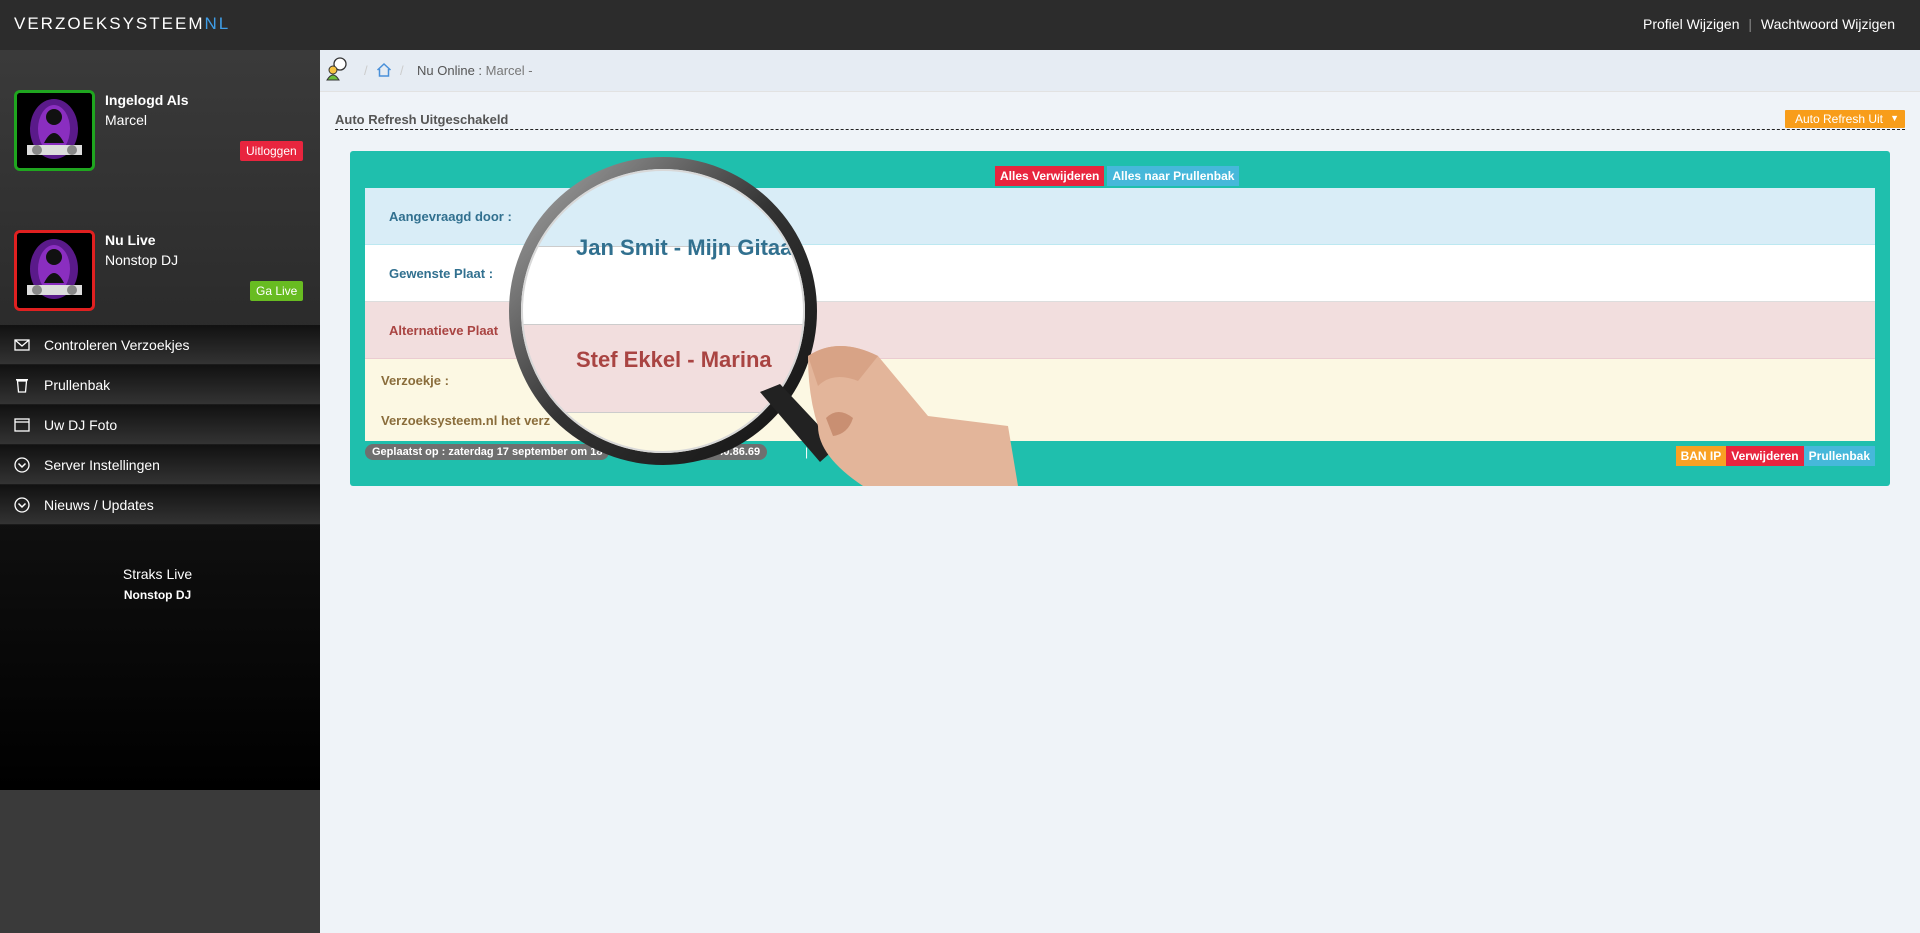 This screenshot has height=933, width=1920. Describe the element at coordinates (126, 120) in the screenshot. I see `logged-in-name: Marcel` at that location.